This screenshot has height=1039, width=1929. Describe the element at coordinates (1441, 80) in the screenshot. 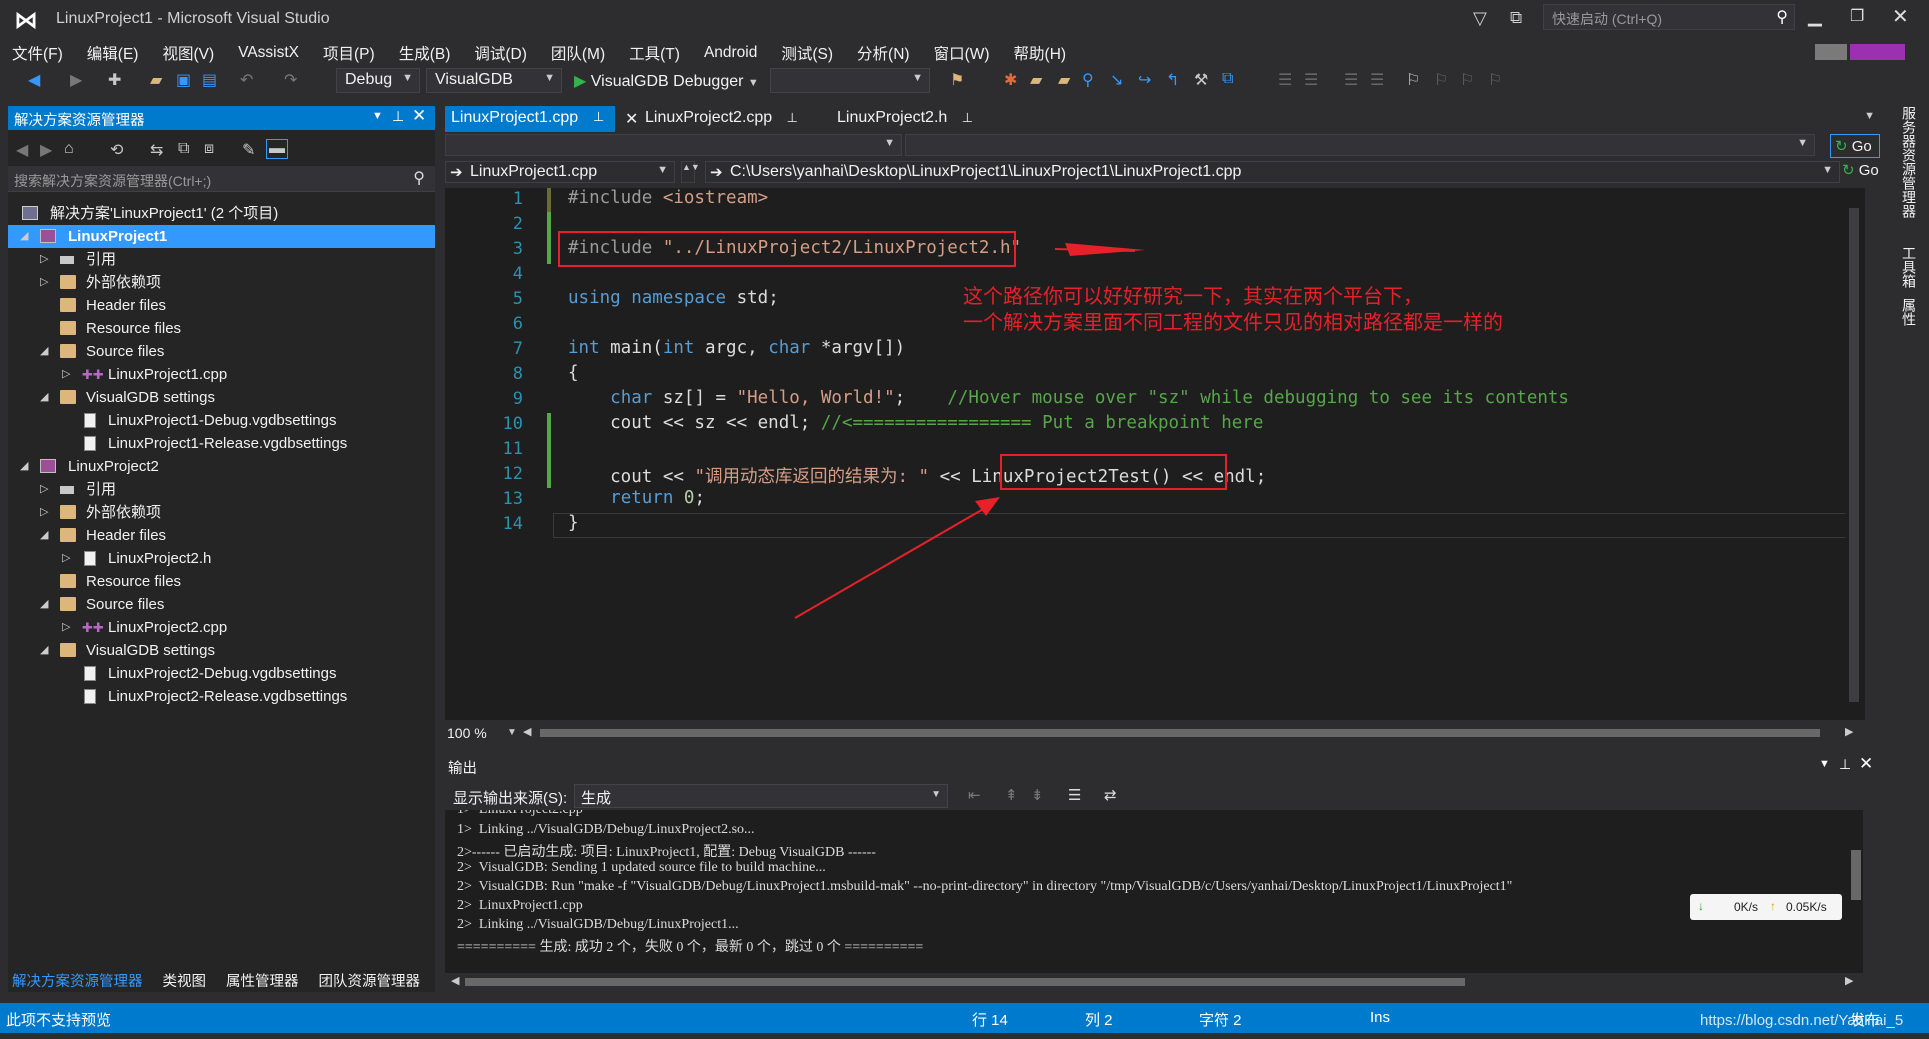

I see `prev-bookmark-icon: ⚐` at that location.